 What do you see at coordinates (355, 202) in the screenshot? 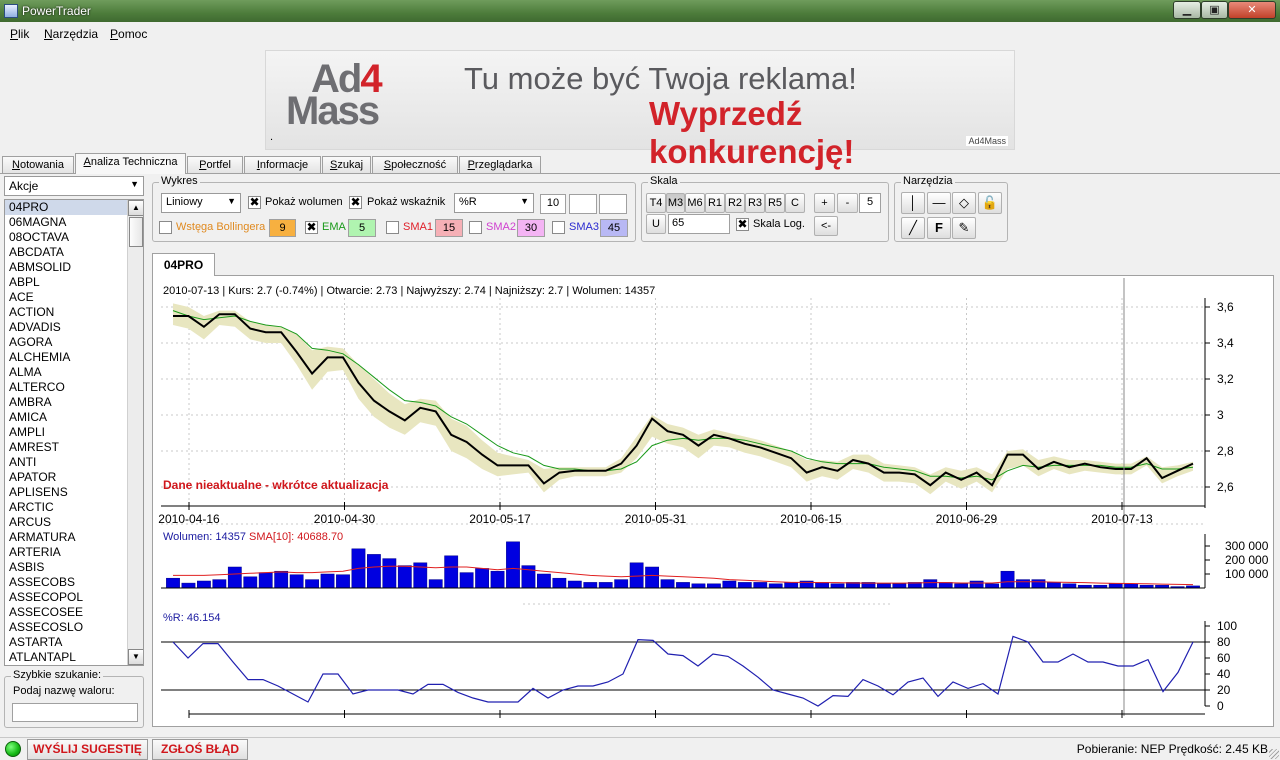
I see `show-indicator-checkbox: ✖` at bounding box center [355, 202].